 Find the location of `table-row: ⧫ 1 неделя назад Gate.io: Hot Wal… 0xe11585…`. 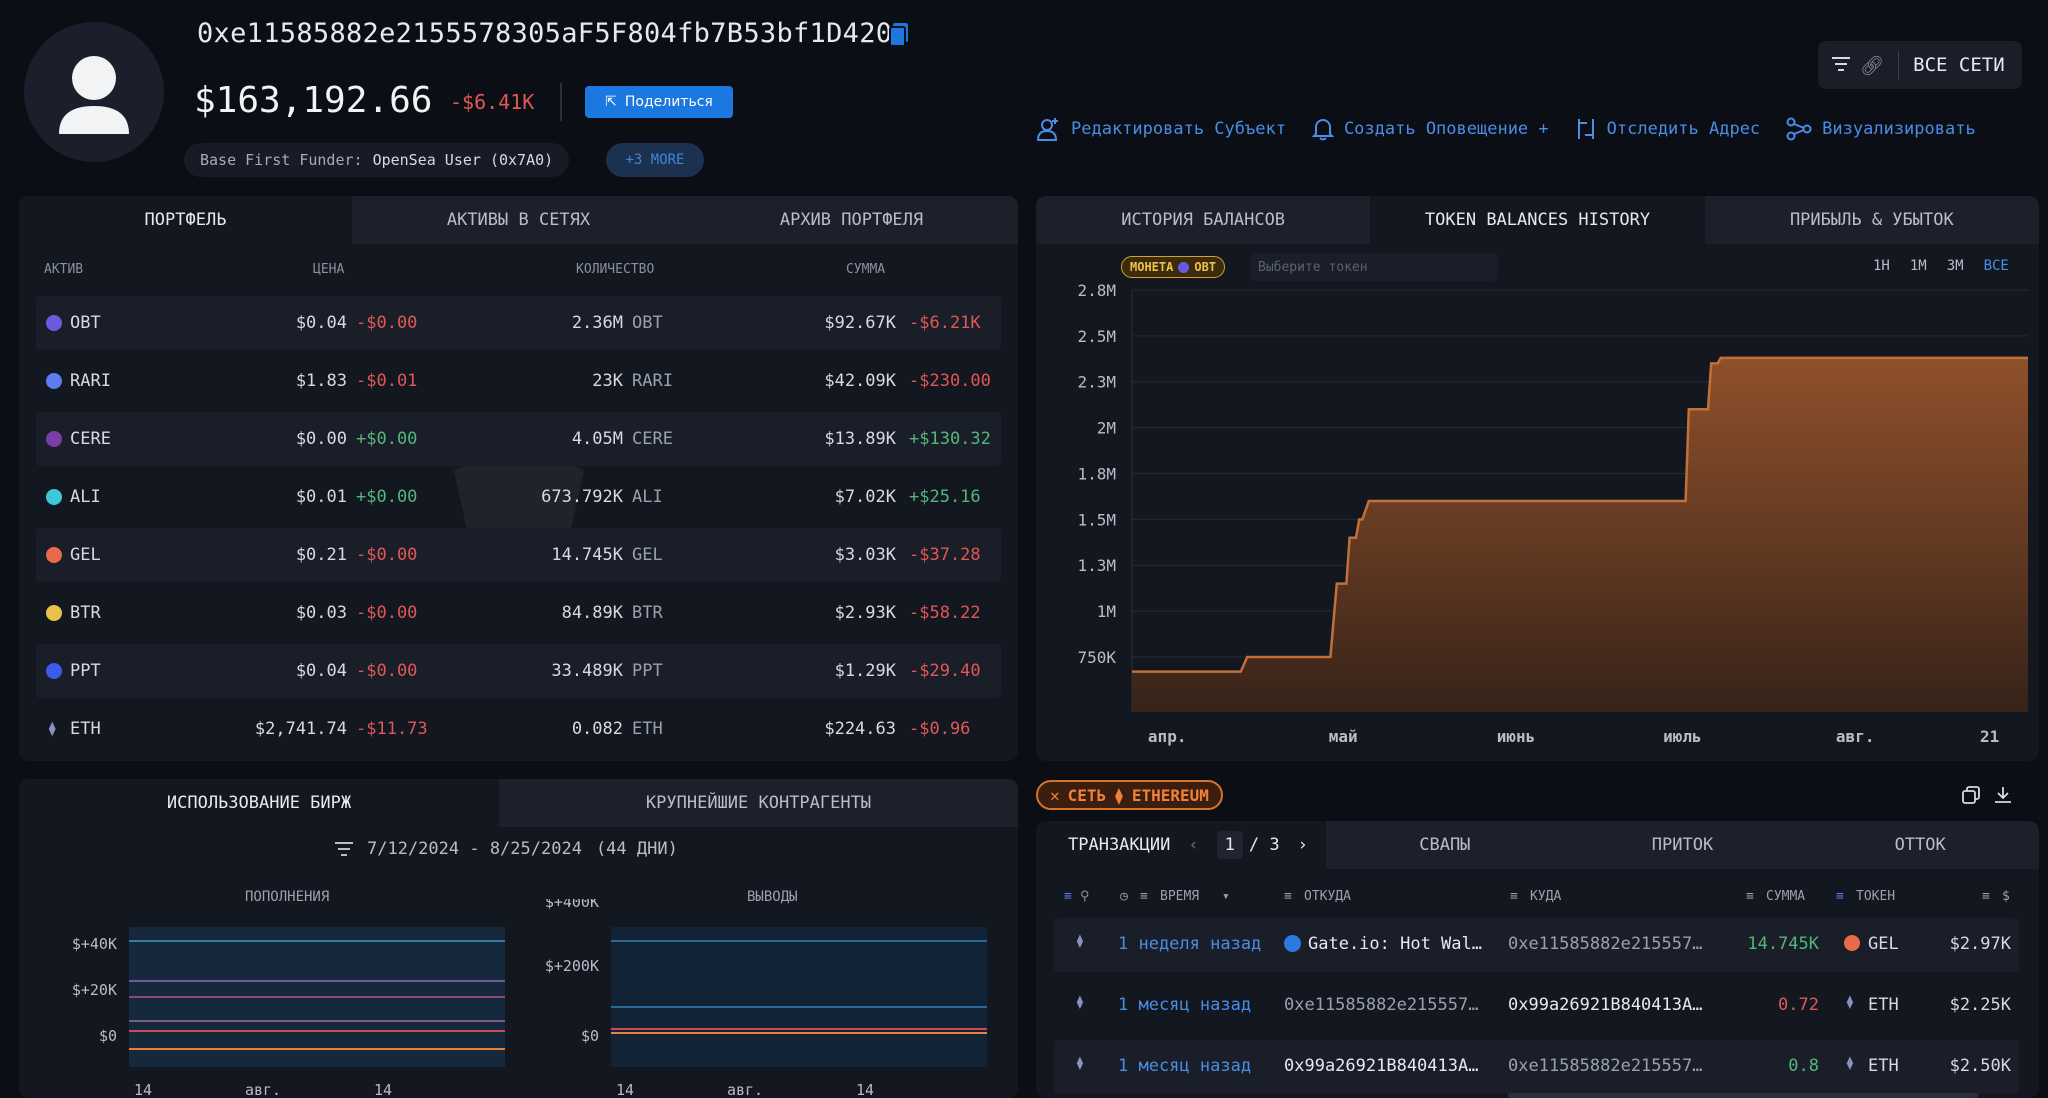

table-row: ⧫ 1 неделя назад Gate.io: Hot Wal… 0xe11585… is located at coordinates (1536, 945).